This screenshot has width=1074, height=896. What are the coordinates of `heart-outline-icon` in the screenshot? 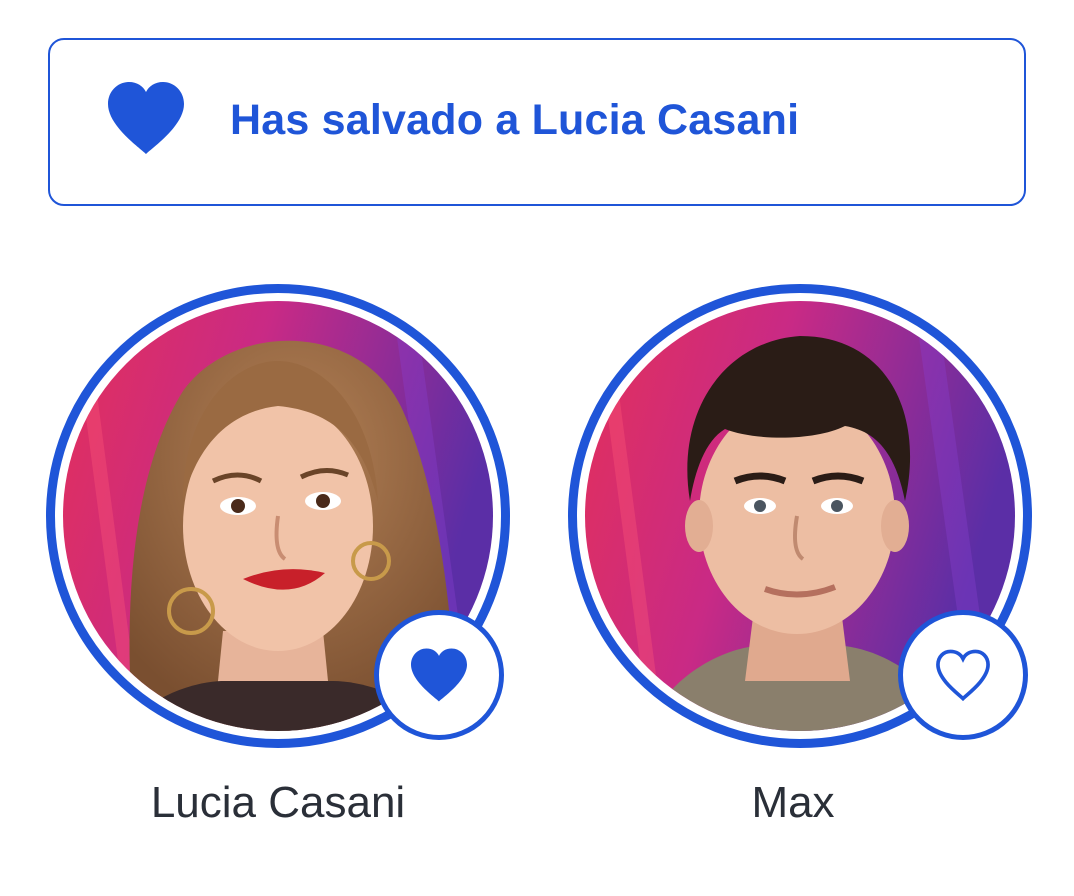 It's located at (963, 675).